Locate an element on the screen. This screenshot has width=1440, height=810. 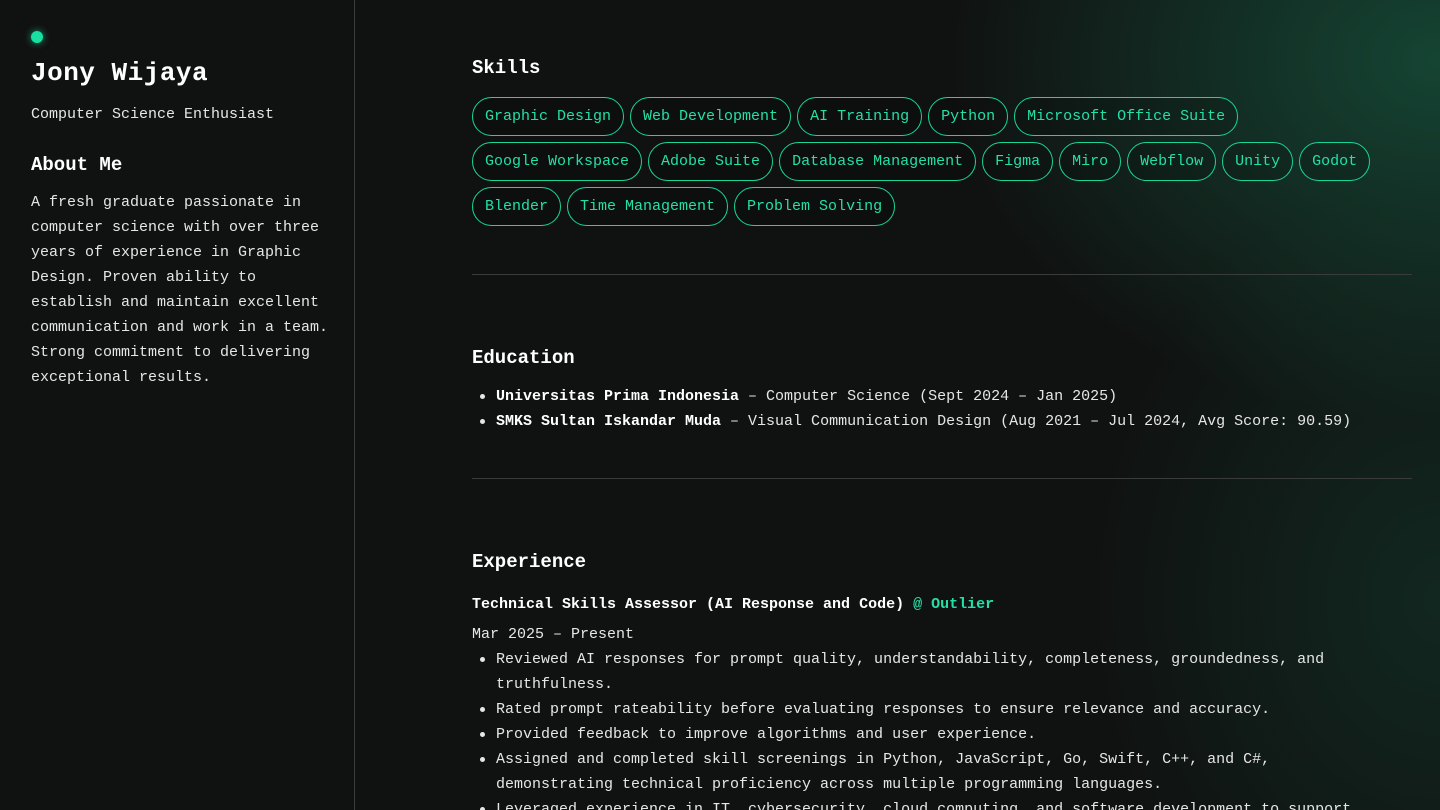
profile-tagline: Computer Science Enthusiast is located at coordinates (153, 114).